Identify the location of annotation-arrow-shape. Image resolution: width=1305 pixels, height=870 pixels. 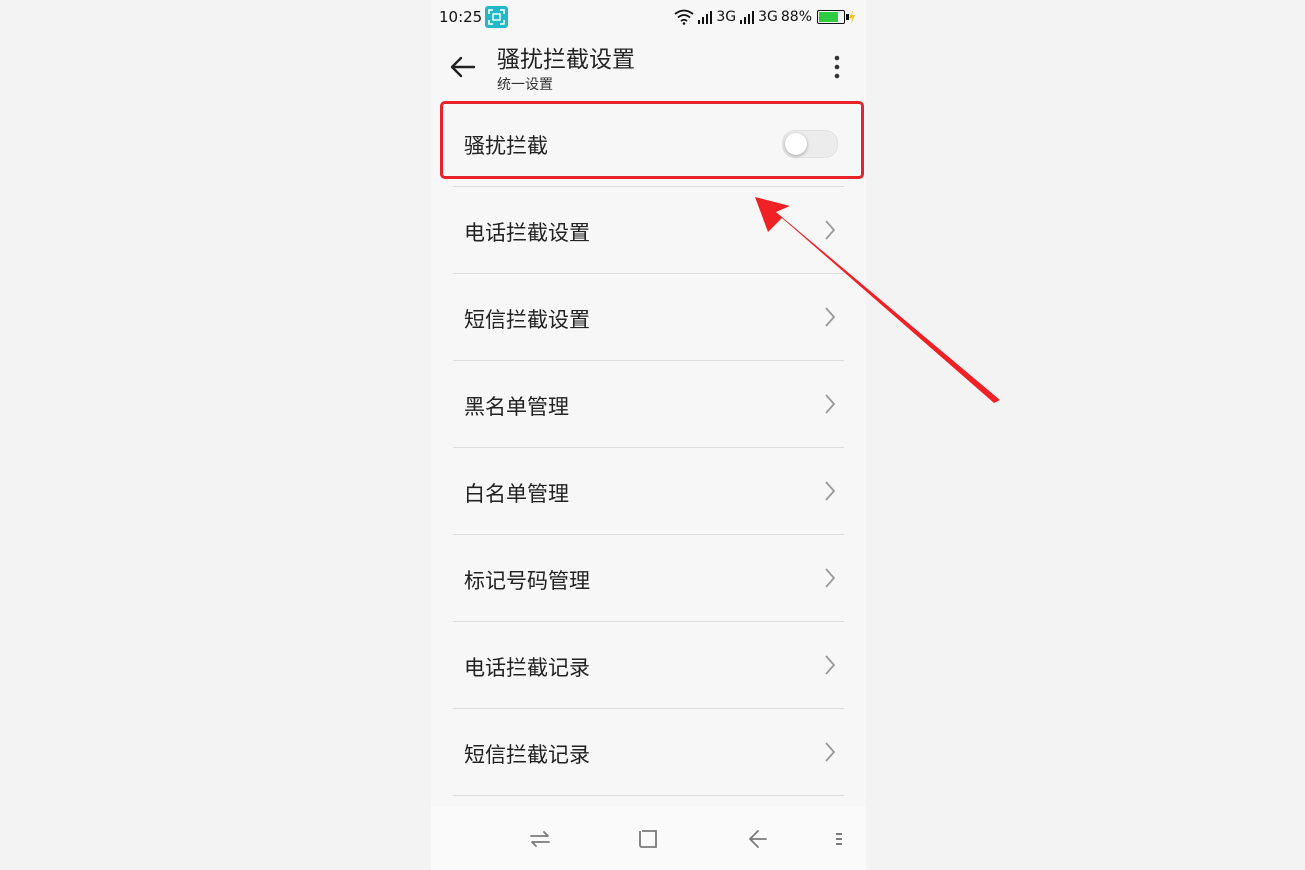
(877, 300).